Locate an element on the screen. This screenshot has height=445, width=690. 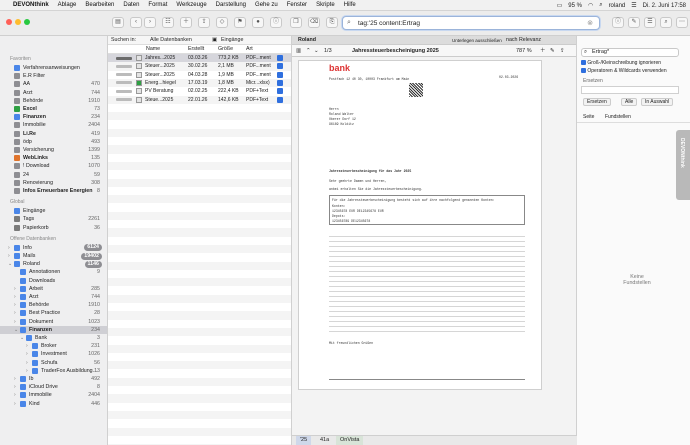
sidebar-favorite: E.R Filter is located at coordinates (53, 76).